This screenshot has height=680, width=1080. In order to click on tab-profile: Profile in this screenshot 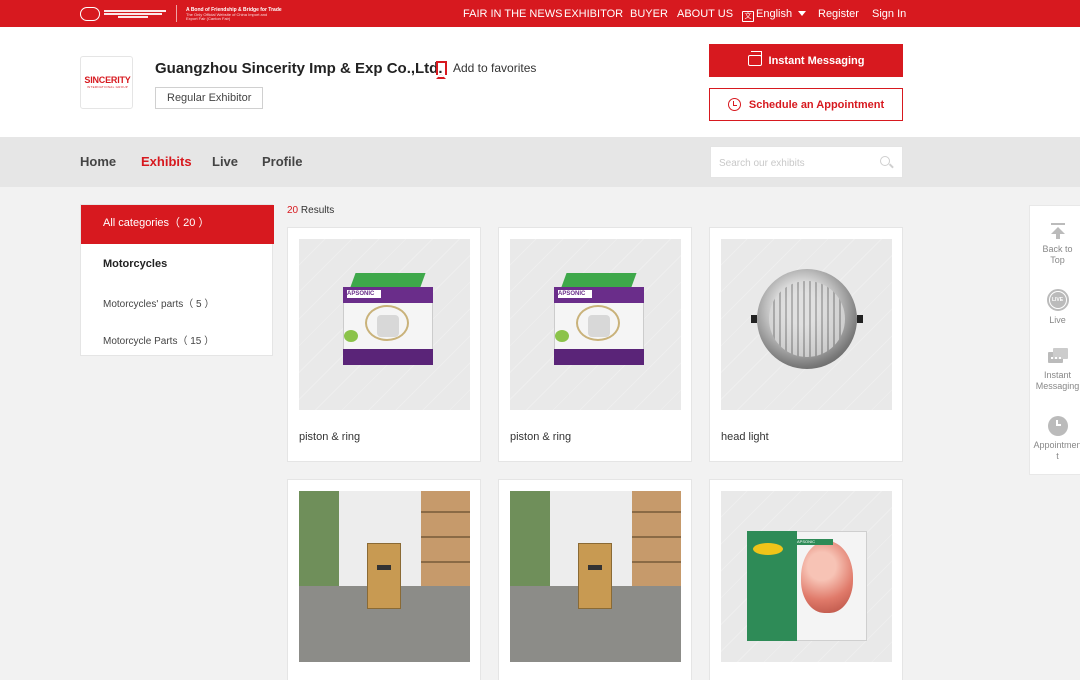, I will do `click(282, 161)`.